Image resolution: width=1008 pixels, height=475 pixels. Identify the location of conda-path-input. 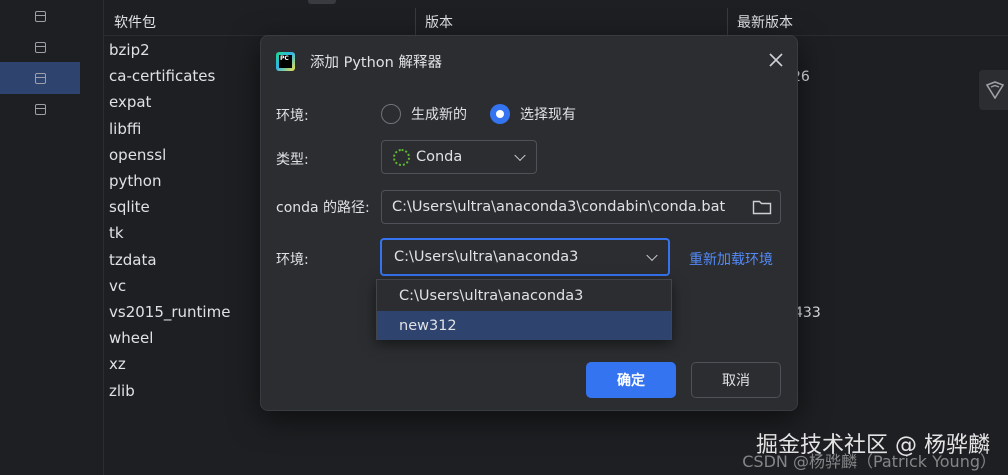
(564, 207).